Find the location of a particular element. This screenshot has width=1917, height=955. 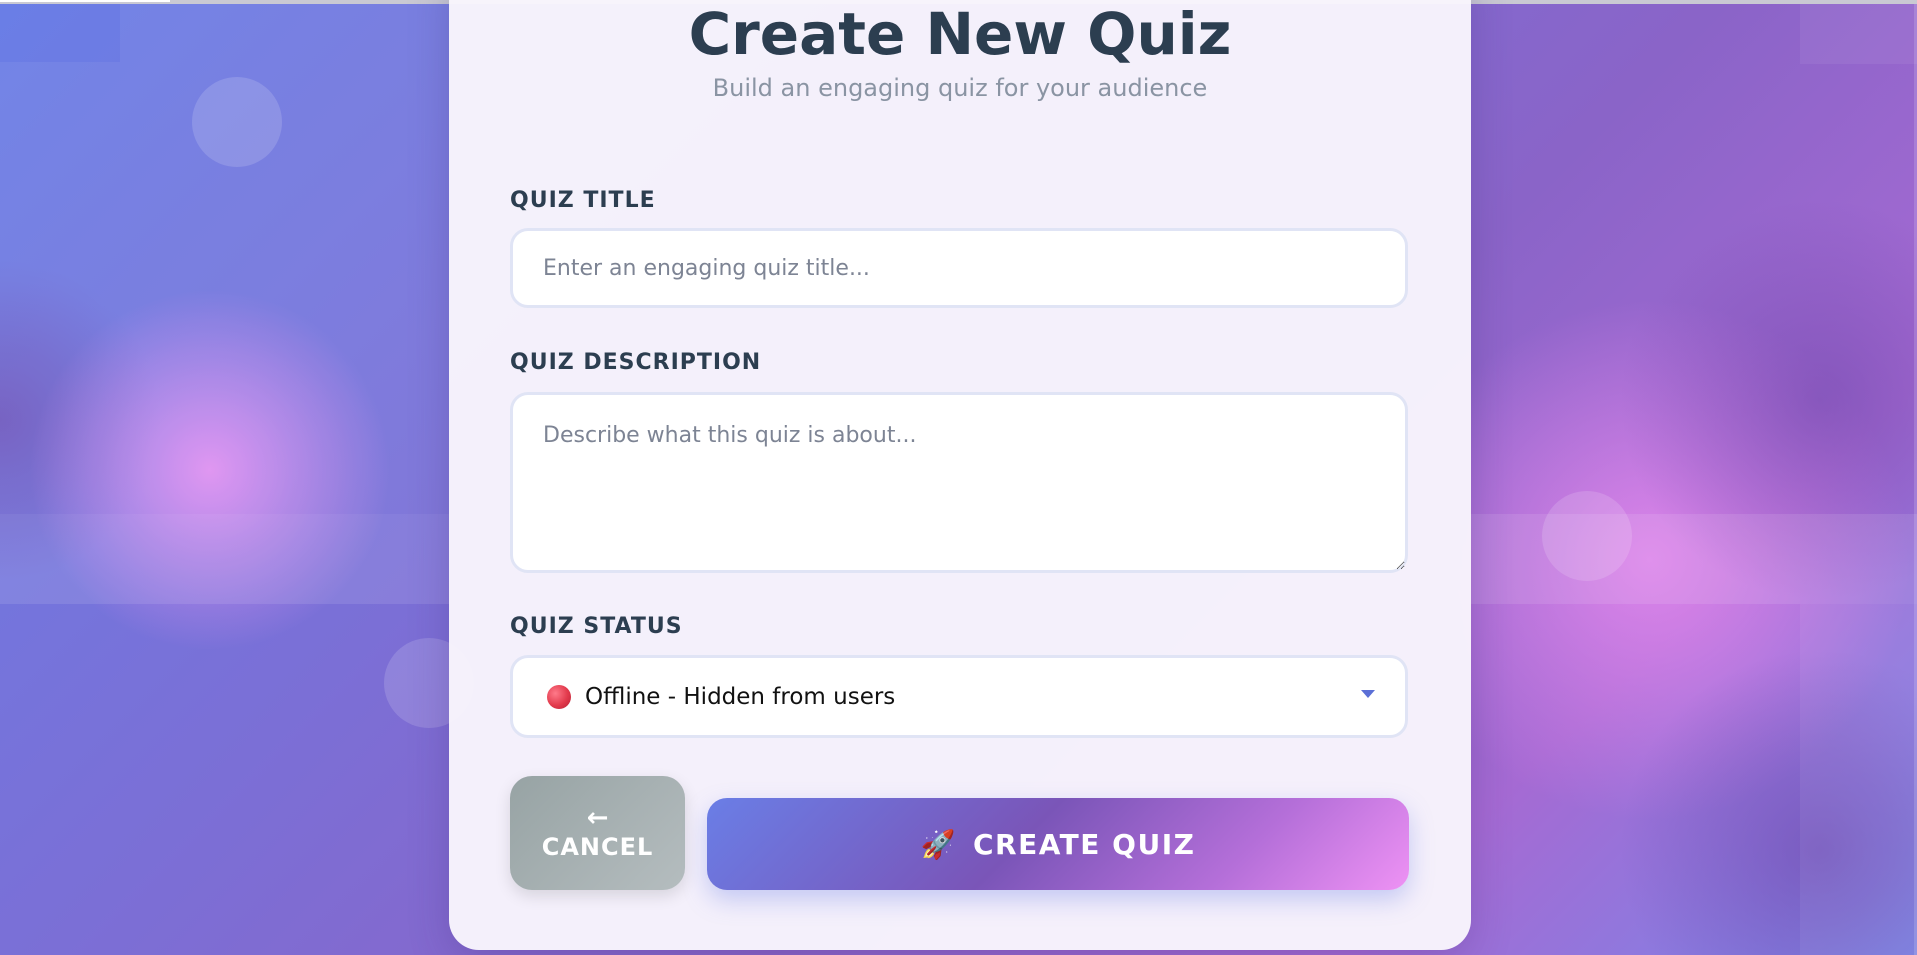

cancel-button-label: CANCEL is located at coordinates (597, 847).